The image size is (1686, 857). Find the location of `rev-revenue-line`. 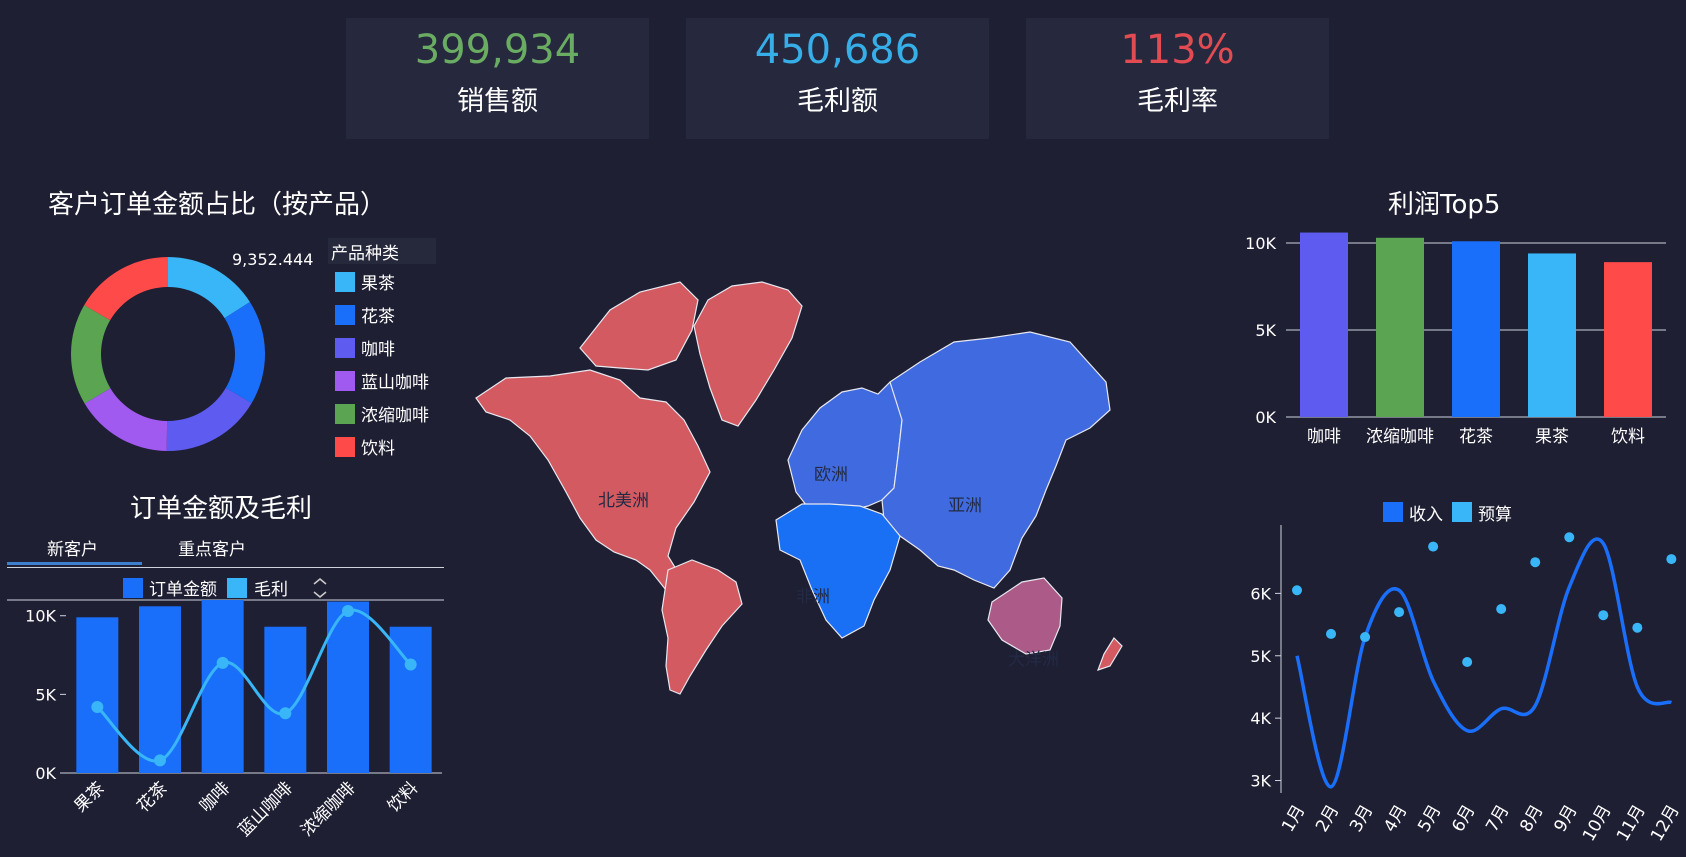

rev-revenue-line is located at coordinates (1484, 663).